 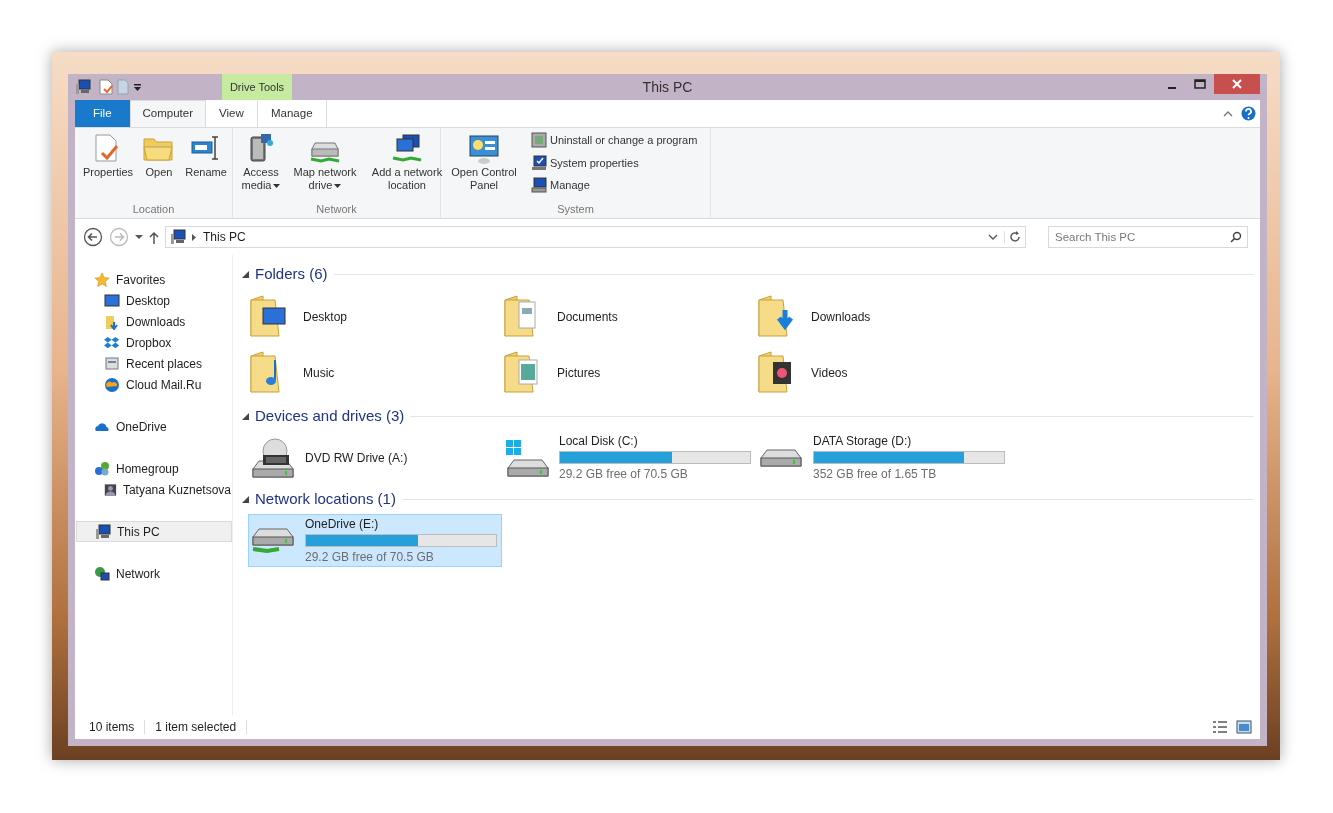 What do you see at coordinates (153, 342) in the screenshot?
I see `nav-item: Dropbox` at bounding box center [153, 342].